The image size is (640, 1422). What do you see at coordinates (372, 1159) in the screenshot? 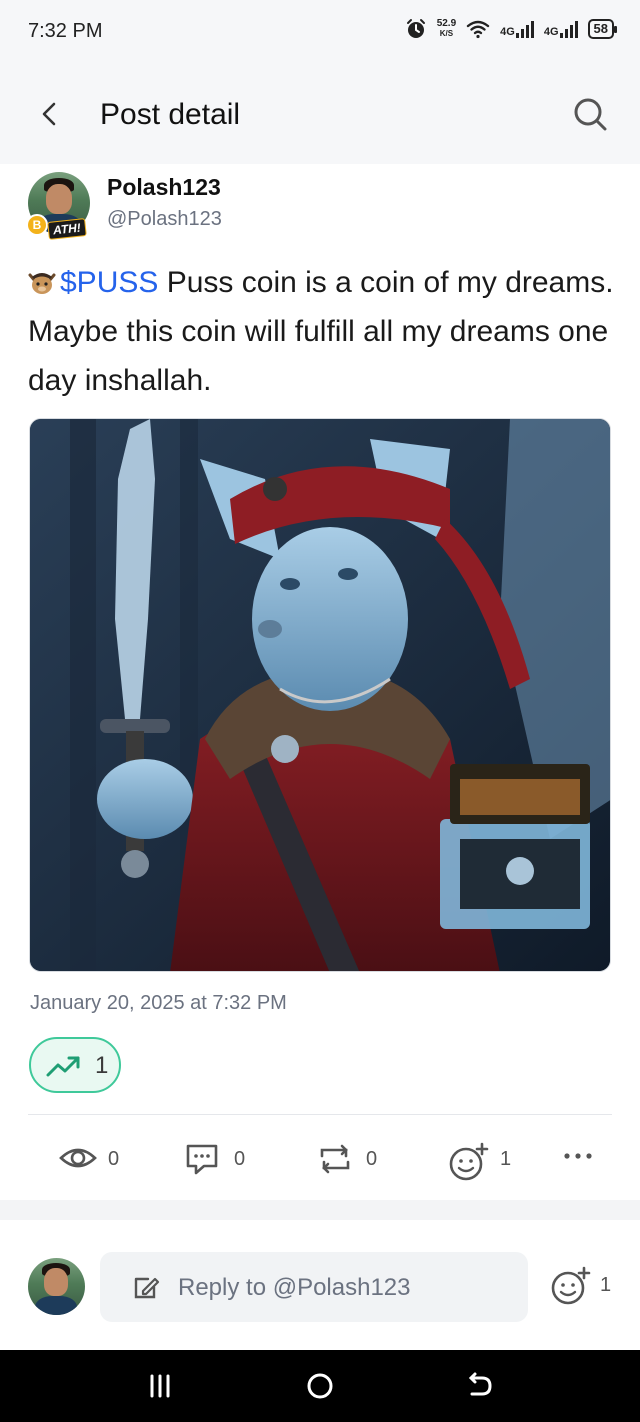
I see `repost-count: 0` at bounding box center [372, 1159].